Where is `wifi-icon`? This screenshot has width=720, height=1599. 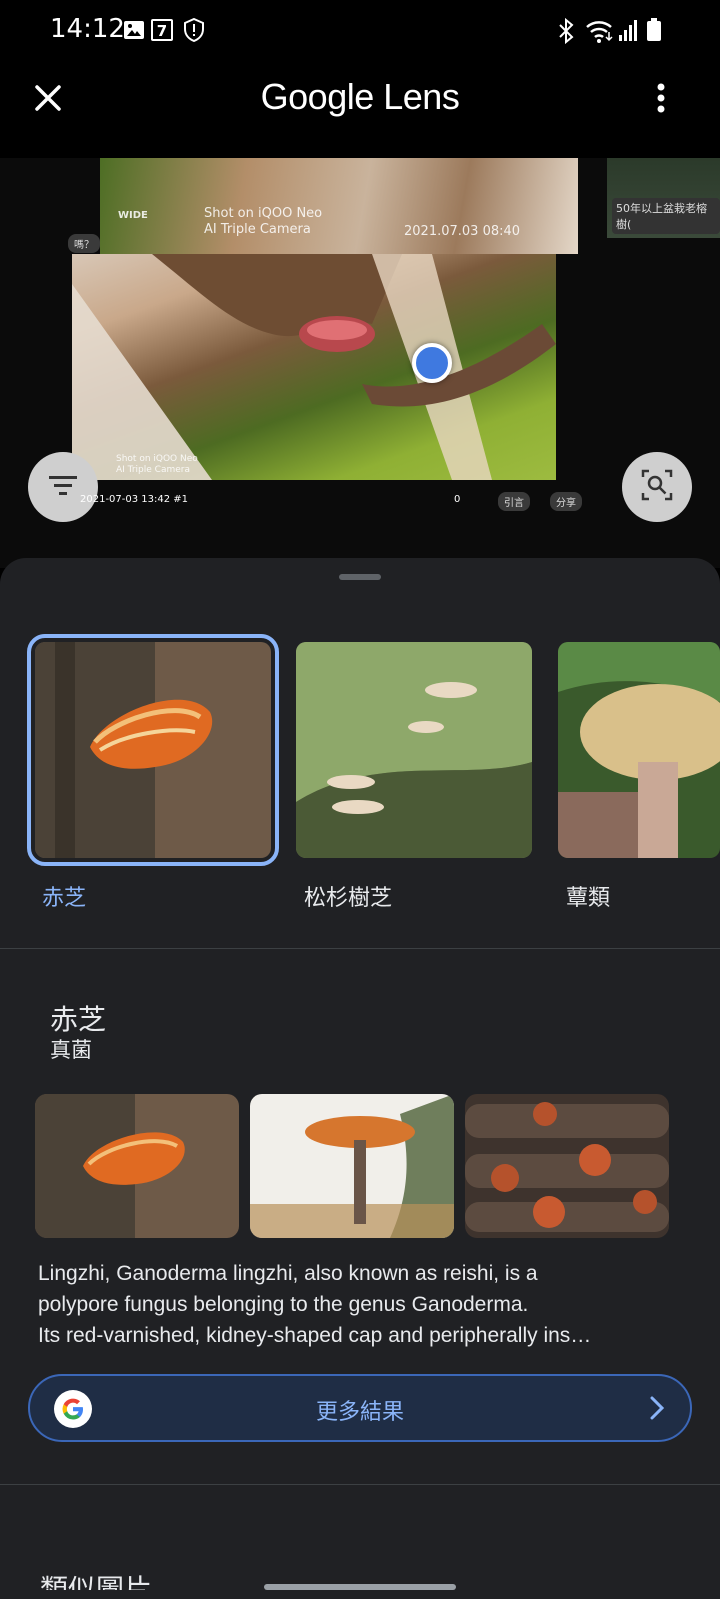
wifi-icon is located at coordinates (600, 31).